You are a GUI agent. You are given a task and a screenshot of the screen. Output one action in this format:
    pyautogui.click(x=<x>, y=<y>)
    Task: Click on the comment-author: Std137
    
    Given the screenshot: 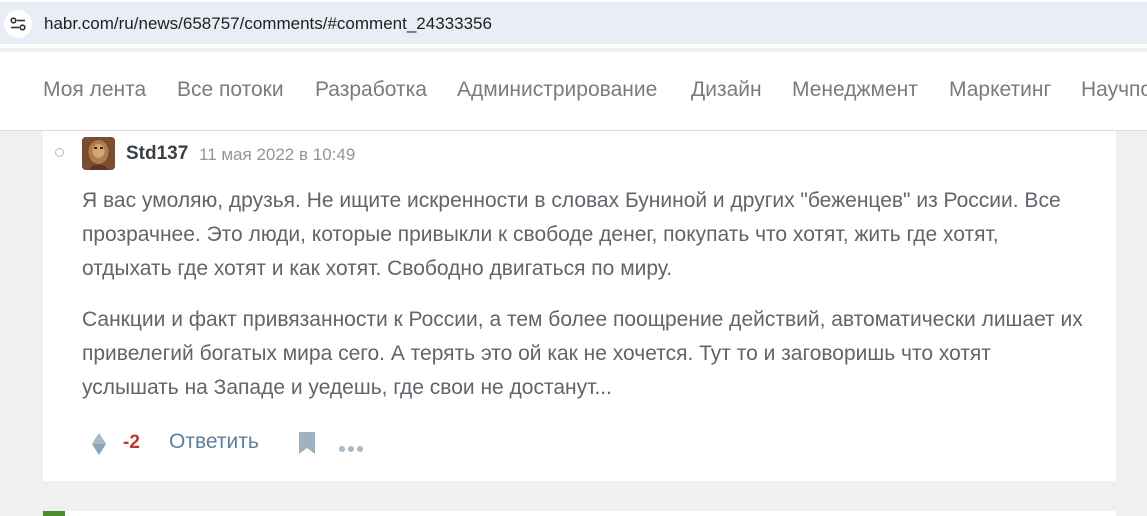 What is the action you would take?
    pyautogui.click(x=157, y=154)
    